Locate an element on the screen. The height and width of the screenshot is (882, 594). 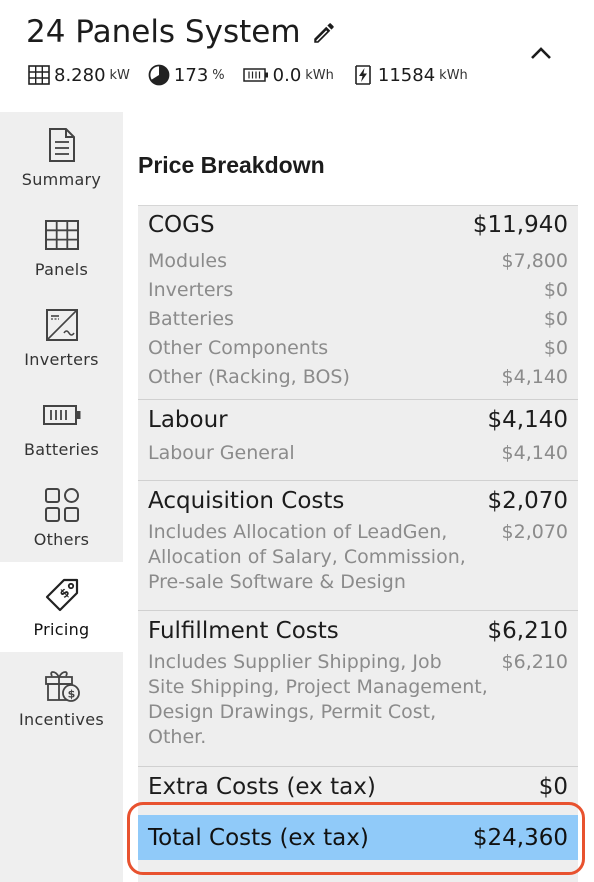
cost-group-amount: $4,140 is located at coordinates (527, 420).